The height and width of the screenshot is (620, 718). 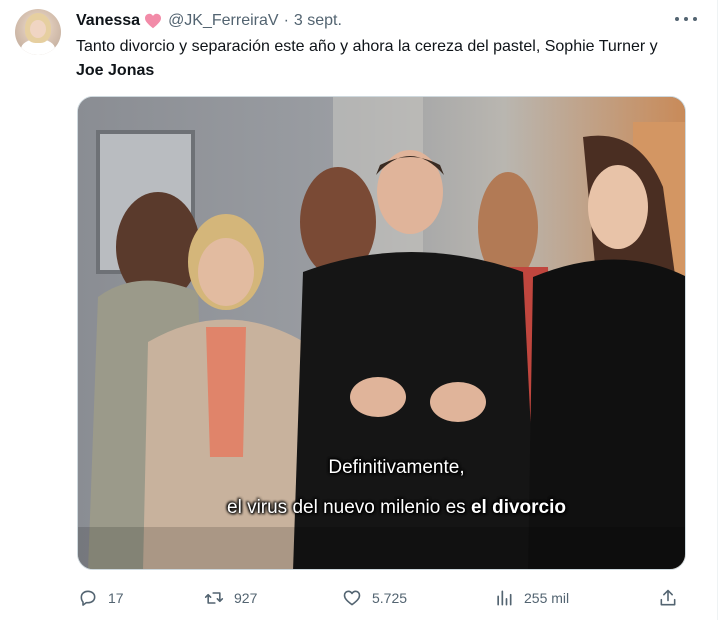 What do you see at coordinates (349, 507) in the screenshot?
I see `subtitle-line-2-plain: el virus del nuevo milenio es` at bounding box center [349, 507].